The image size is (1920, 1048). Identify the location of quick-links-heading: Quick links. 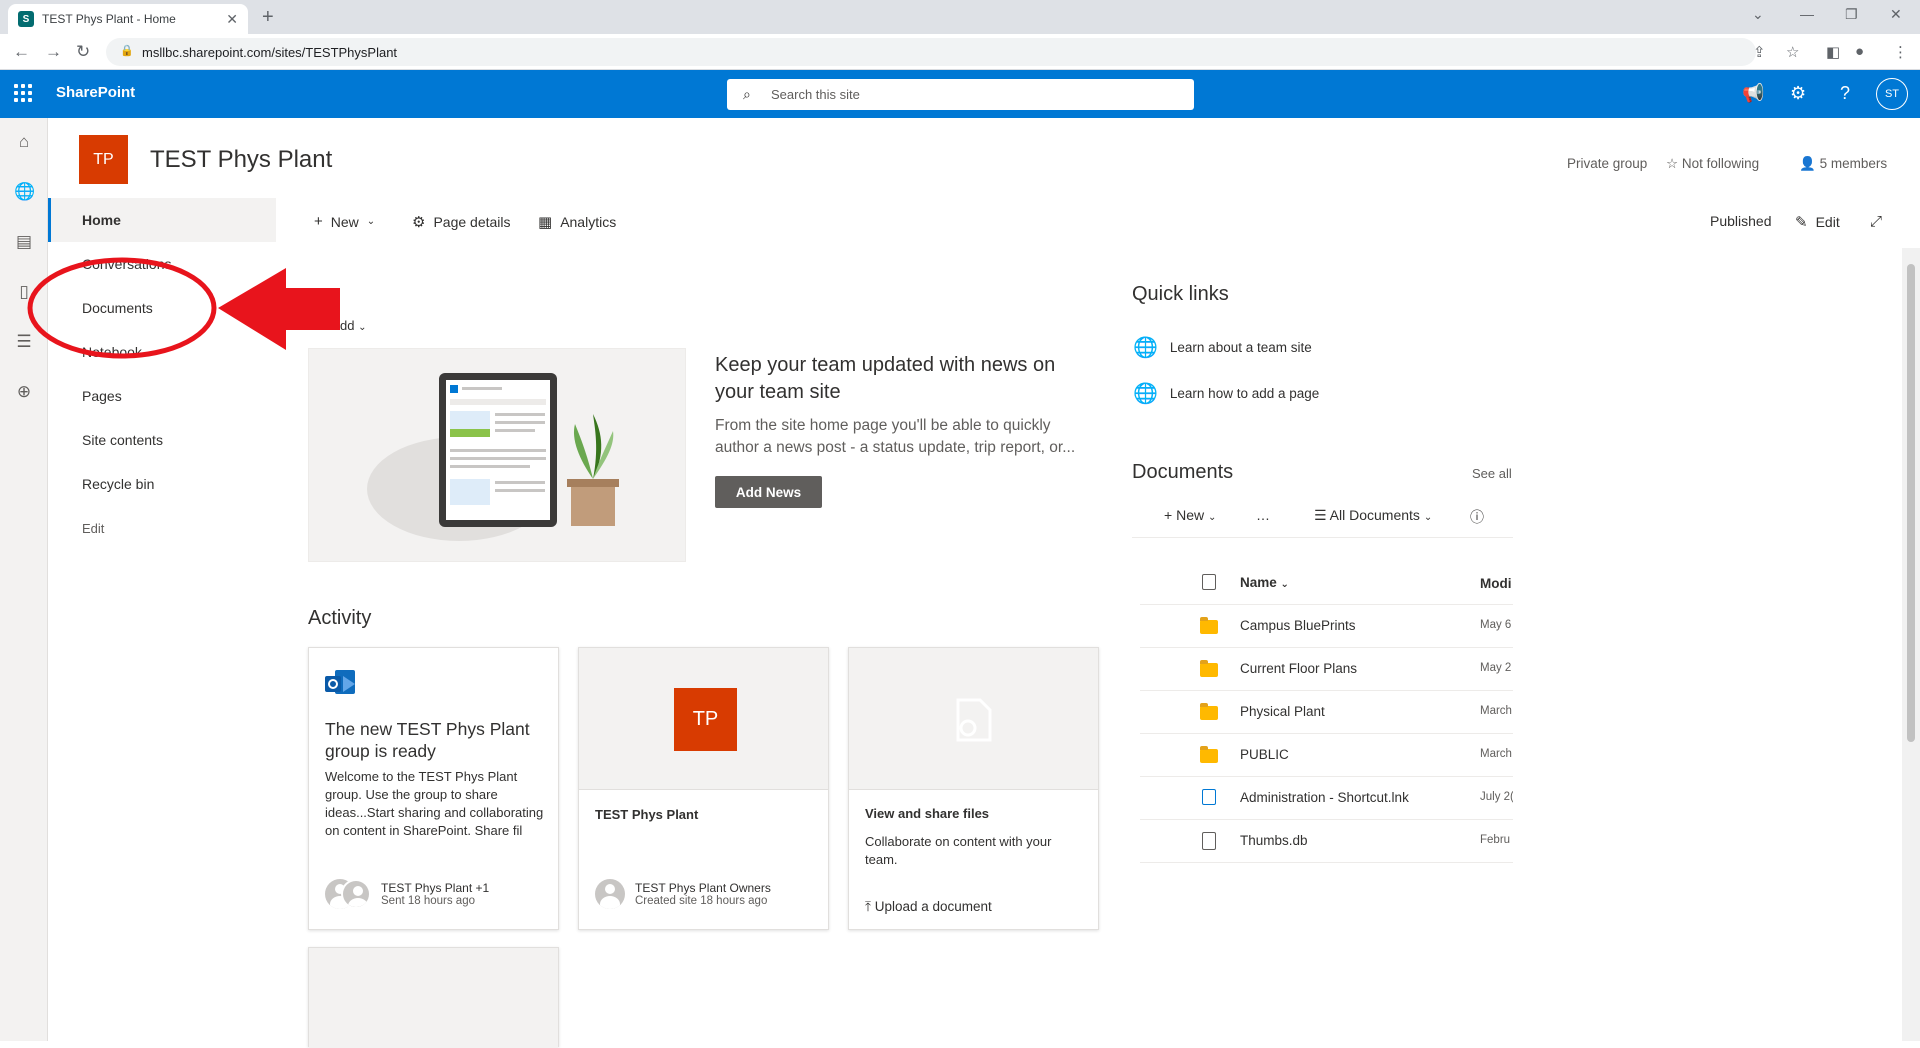
(1180, 294).